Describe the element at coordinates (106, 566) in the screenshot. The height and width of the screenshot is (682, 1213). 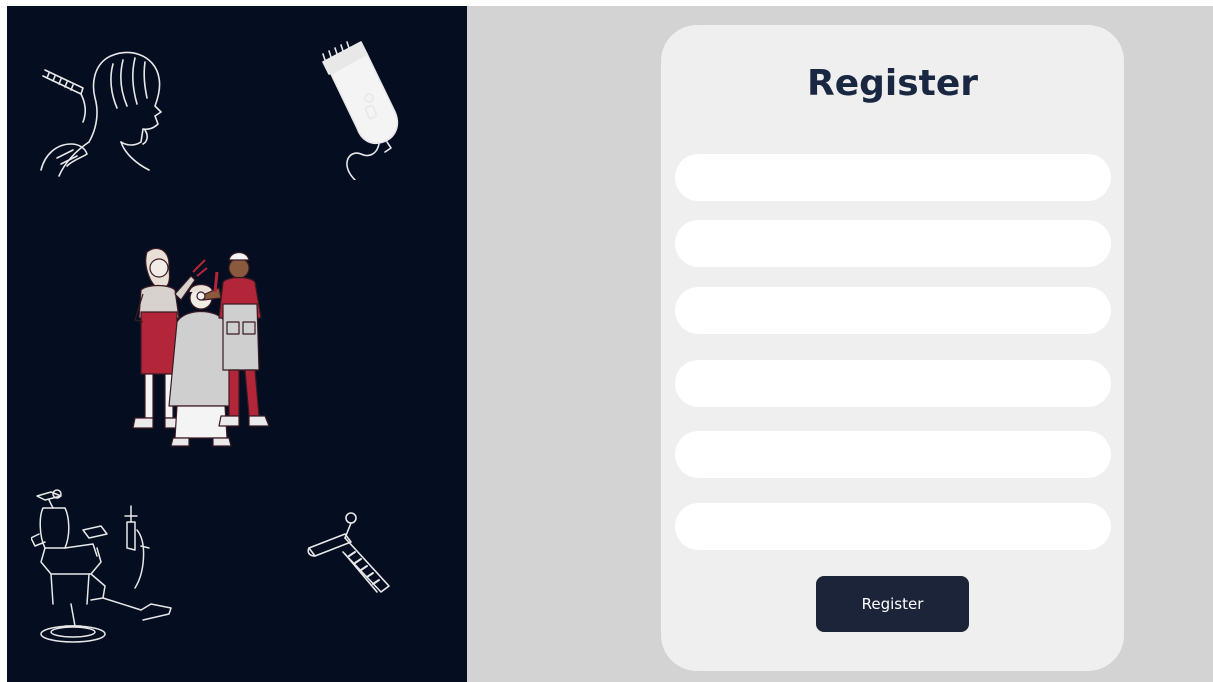
I see `barber-chair-illustration` at that location.